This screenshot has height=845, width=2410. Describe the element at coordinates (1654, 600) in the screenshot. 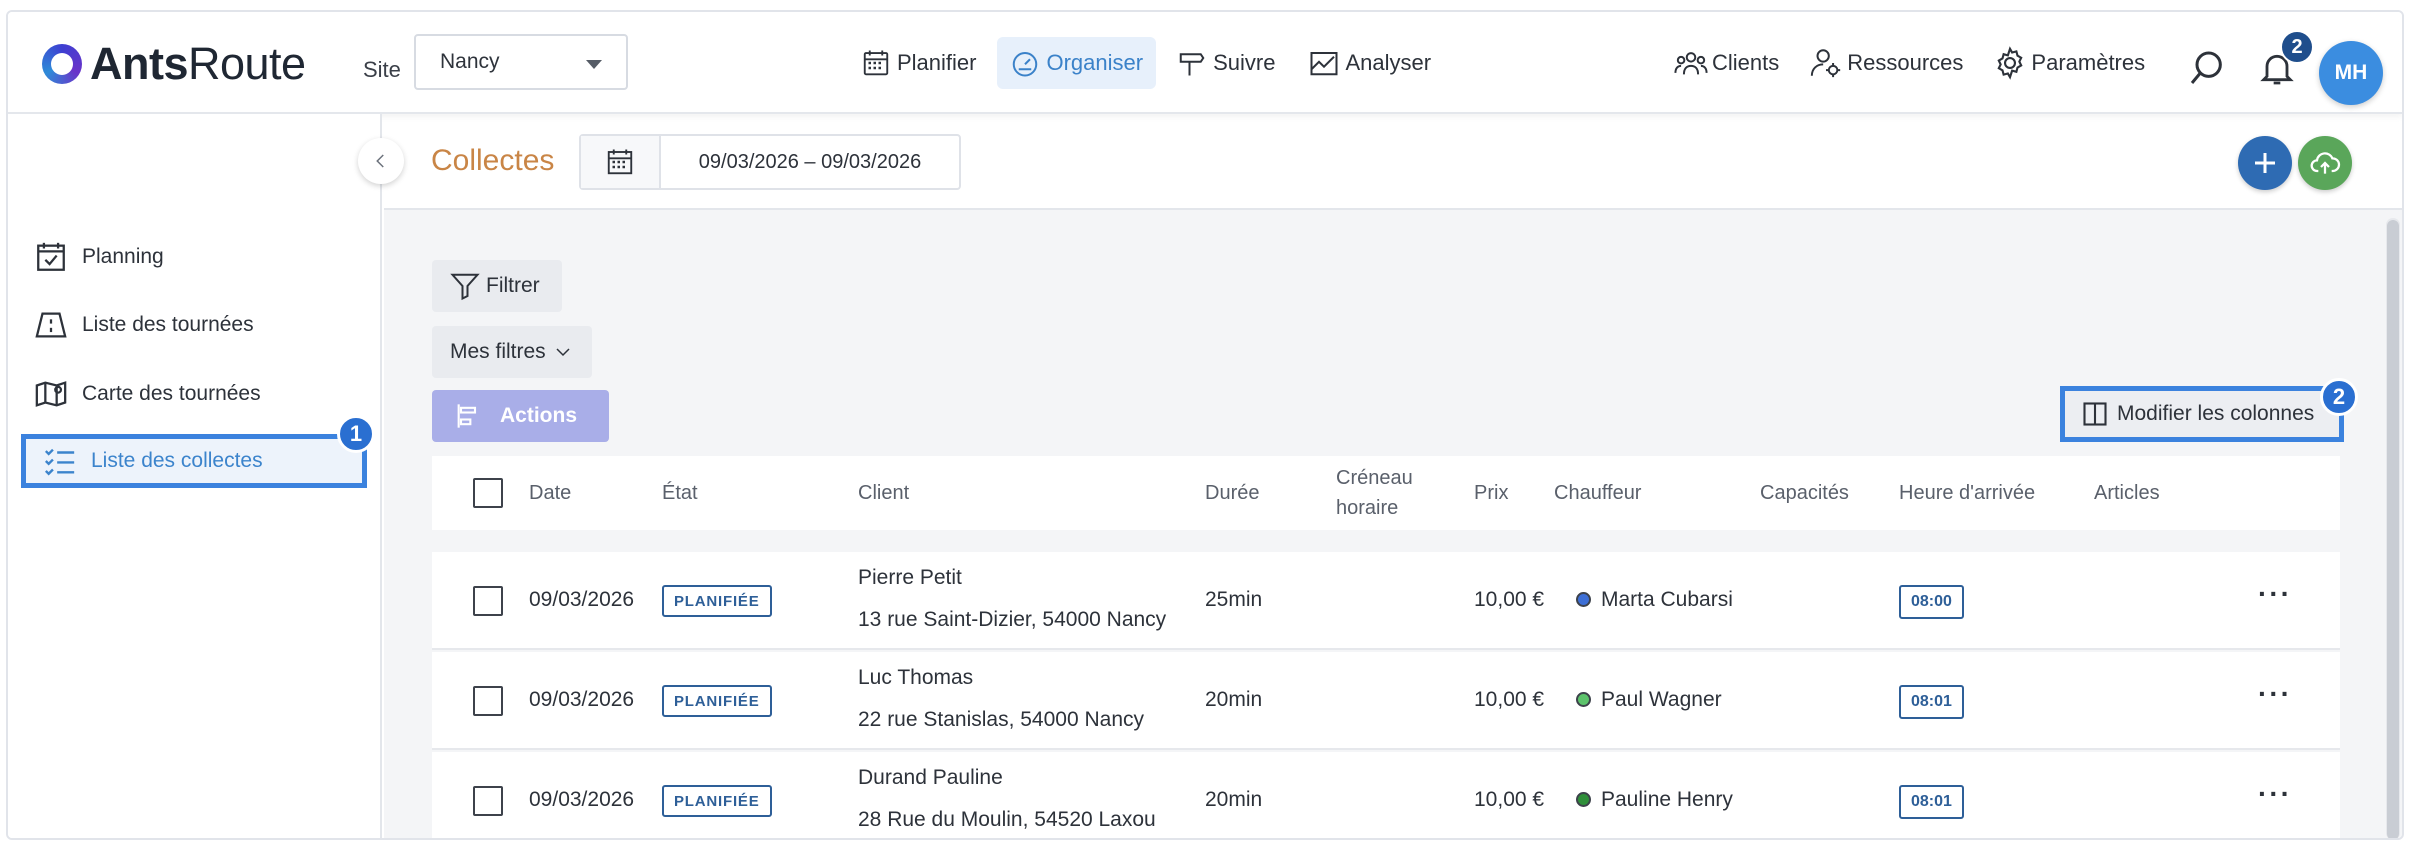

I see `cell-driver: Marta Cubarsi` at that location.